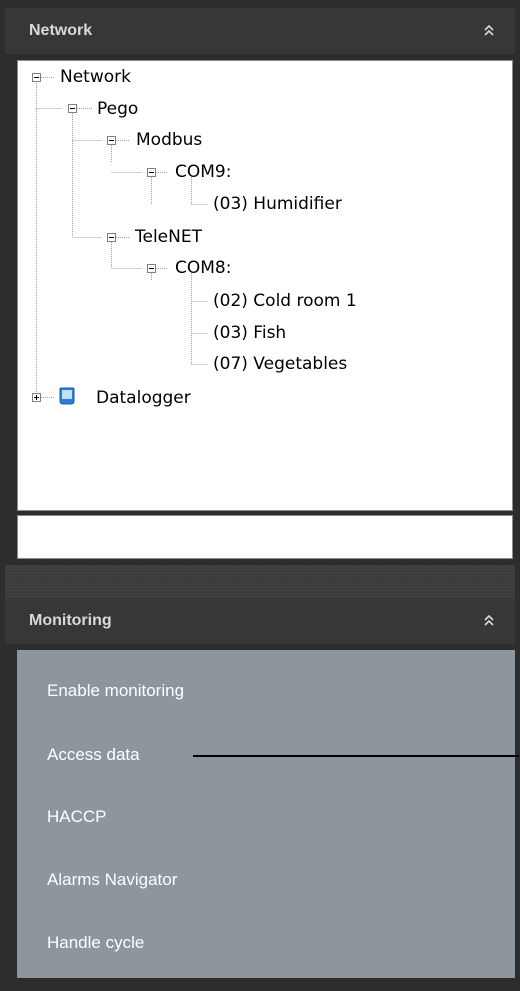  I want to click on menu-item-alarms-navigator: Alarms Navigator, so click(112, 880).